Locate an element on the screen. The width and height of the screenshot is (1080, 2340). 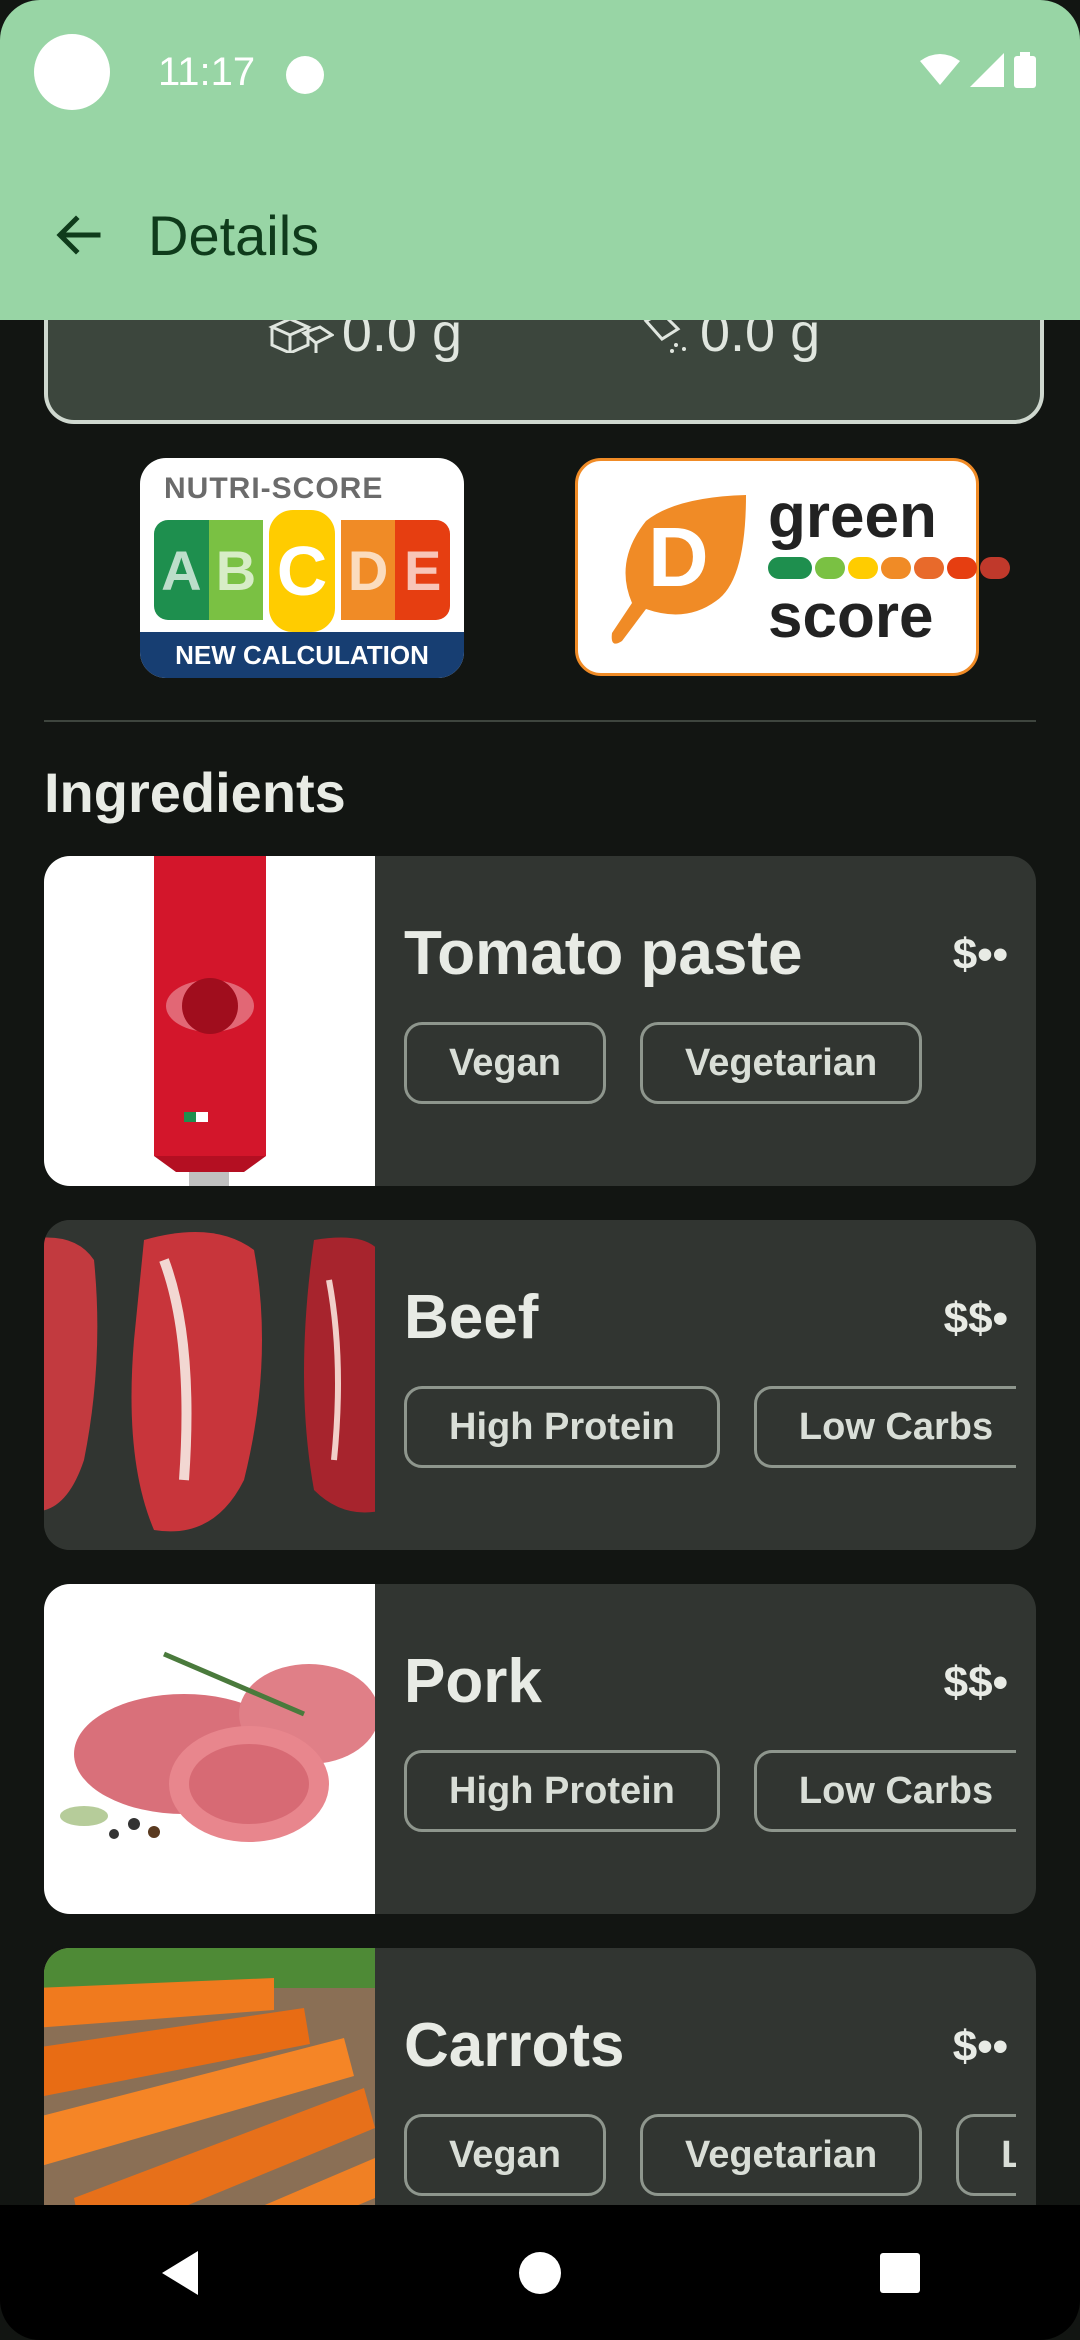
ingredient-tags: Vegan Vegetarian is located at coordinates (710, 1063).